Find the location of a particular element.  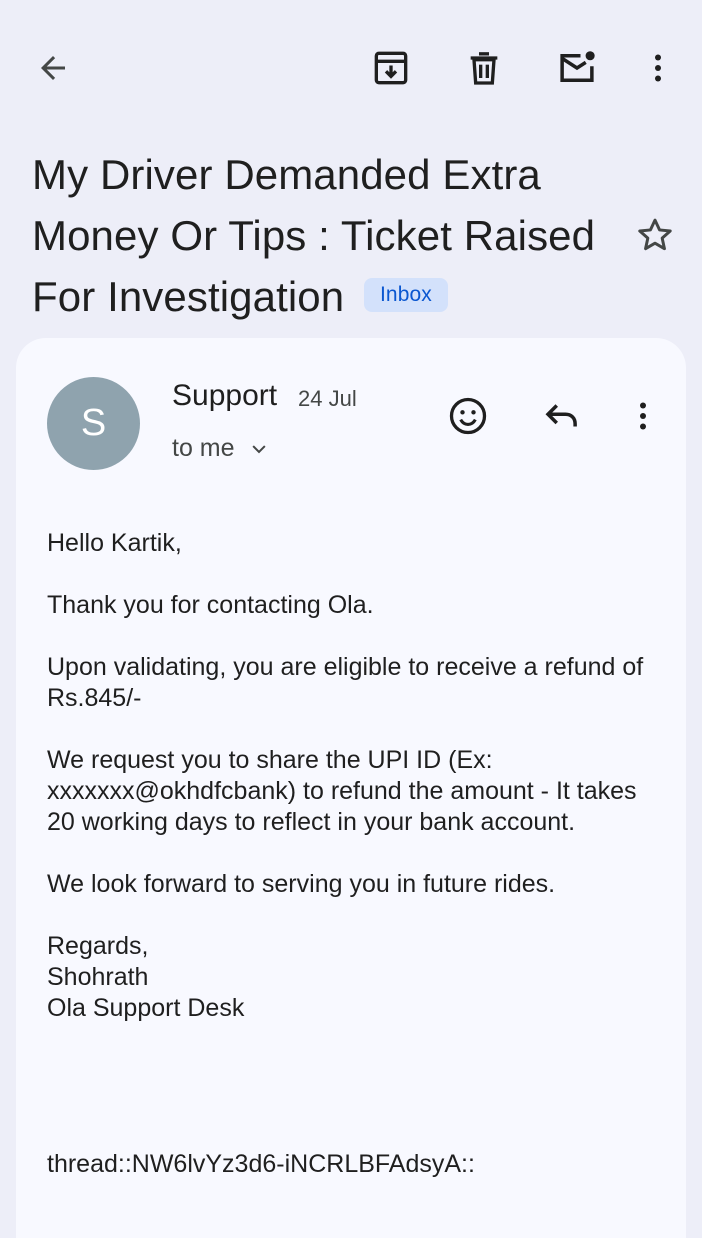

emoji-icon is located at coordinates (468, 416).